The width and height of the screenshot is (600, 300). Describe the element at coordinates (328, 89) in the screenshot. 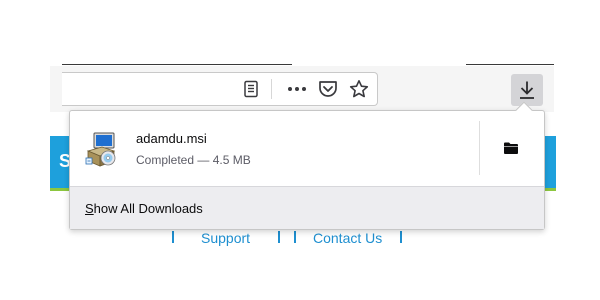

I see `pocket-icon` at that location.